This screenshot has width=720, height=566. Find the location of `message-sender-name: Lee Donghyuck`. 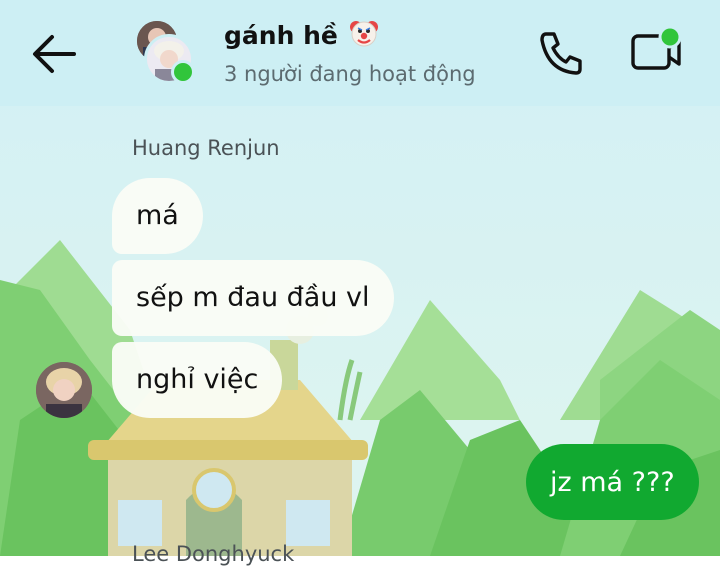

message-sender-name: Lee Donghyuck is located at coordinates (213, 554).